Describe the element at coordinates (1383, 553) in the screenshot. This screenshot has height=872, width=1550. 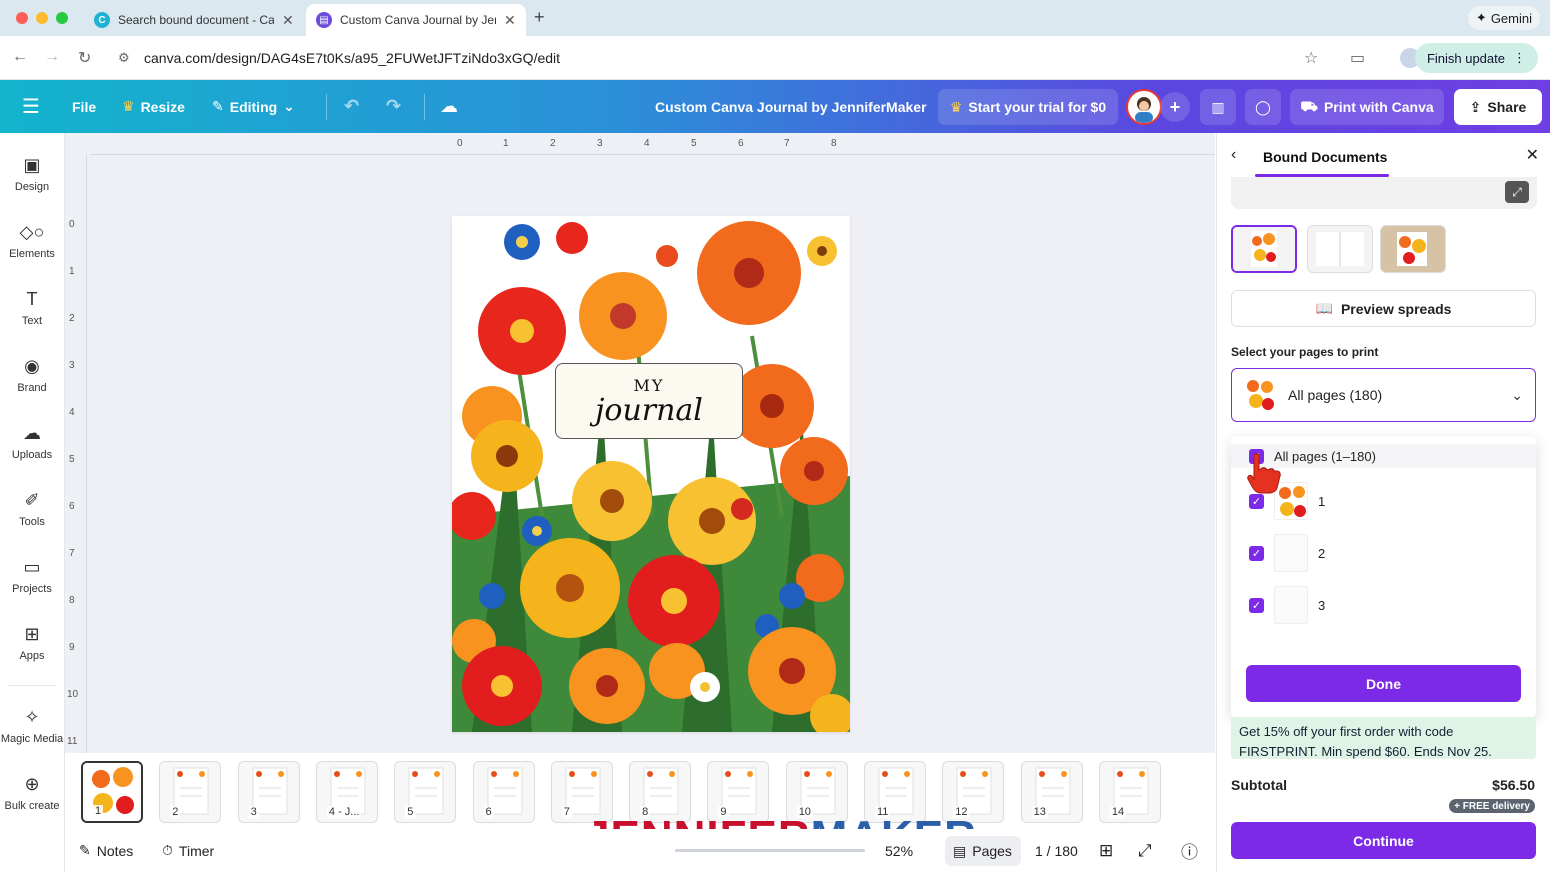
I see `option-page-2: ✓ 2` at that location.